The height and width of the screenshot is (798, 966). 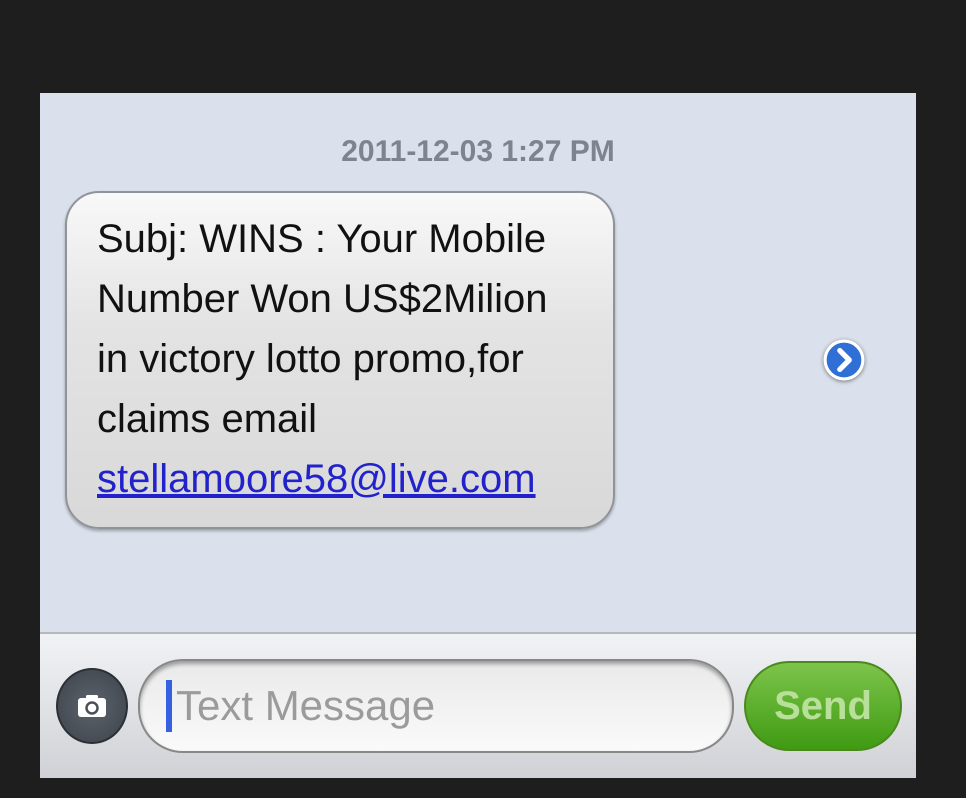 I want to click on camera-icon, so click(x=92, y=706).